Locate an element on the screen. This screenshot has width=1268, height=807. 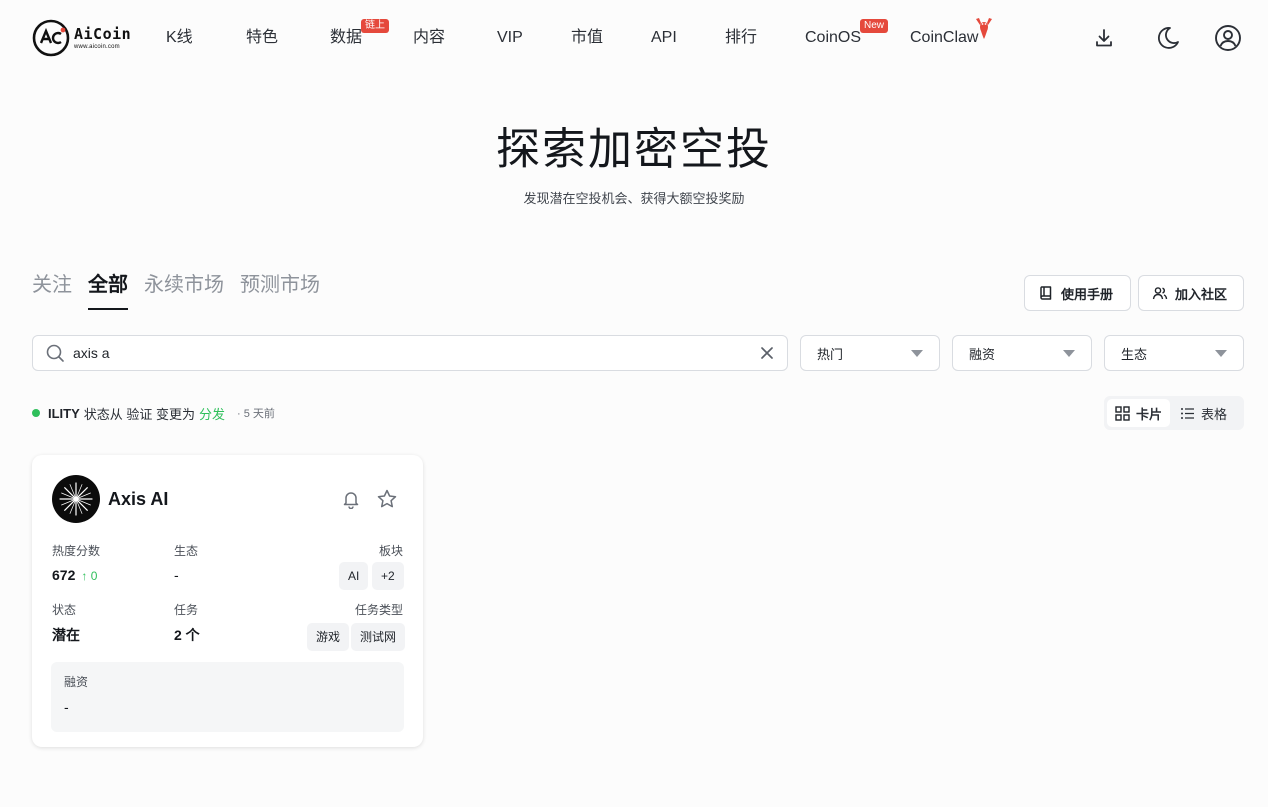
card-view-label: 卡片 is located at coordinates (1149, 414).